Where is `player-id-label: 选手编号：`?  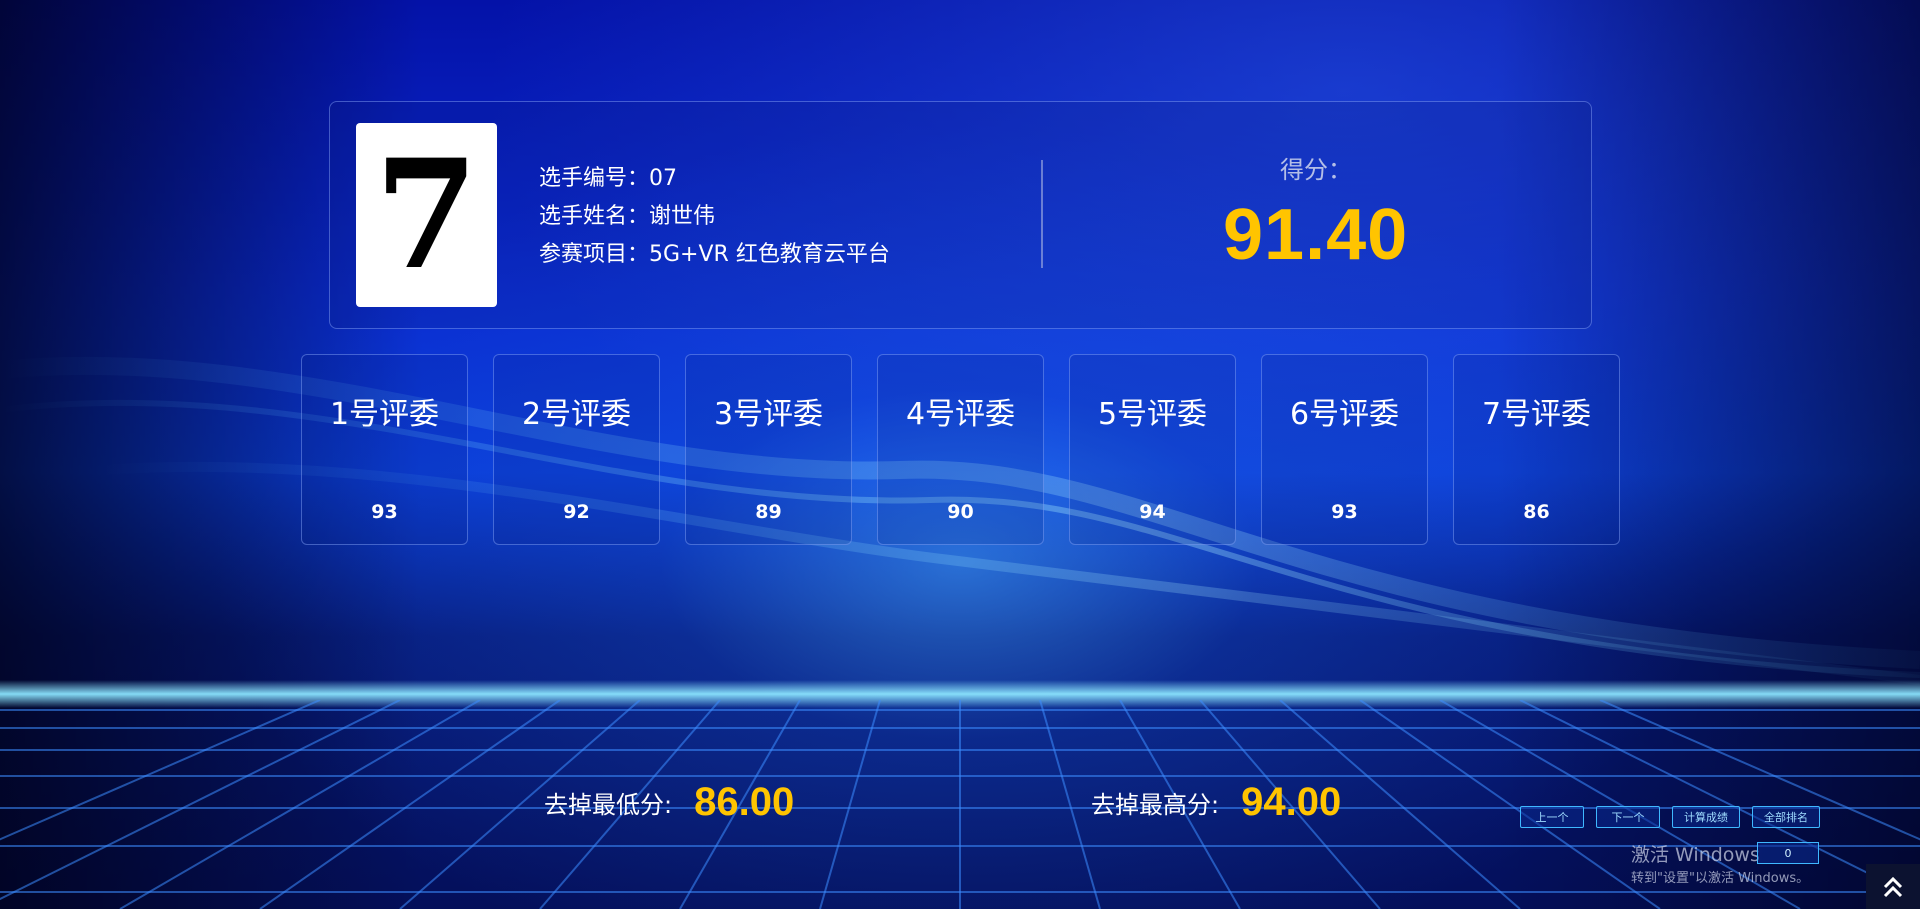
player-id-label: 选手编号： is located at coordinates (594, 178).